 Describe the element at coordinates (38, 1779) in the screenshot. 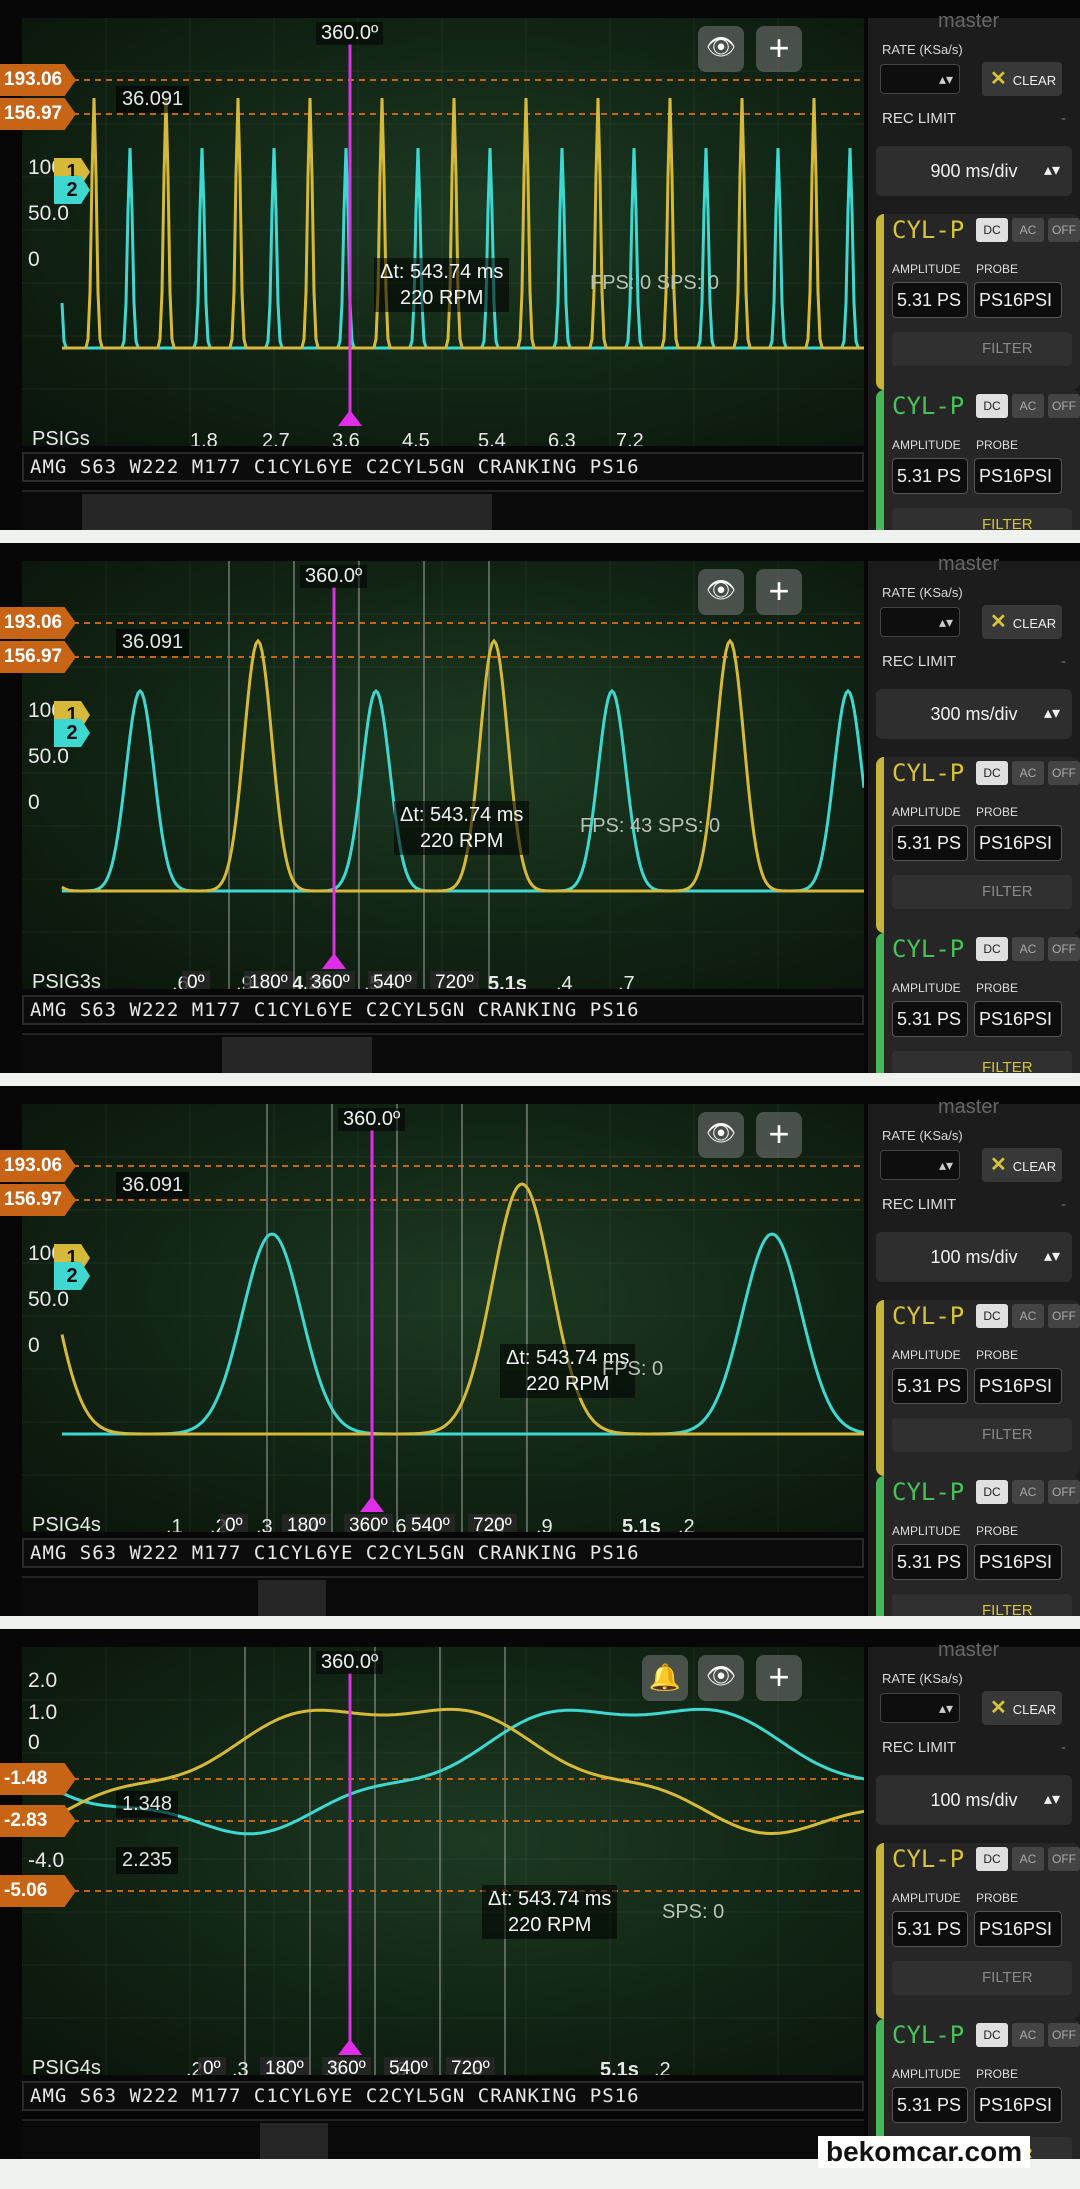

I see `level-marker: -1.48` at that location.